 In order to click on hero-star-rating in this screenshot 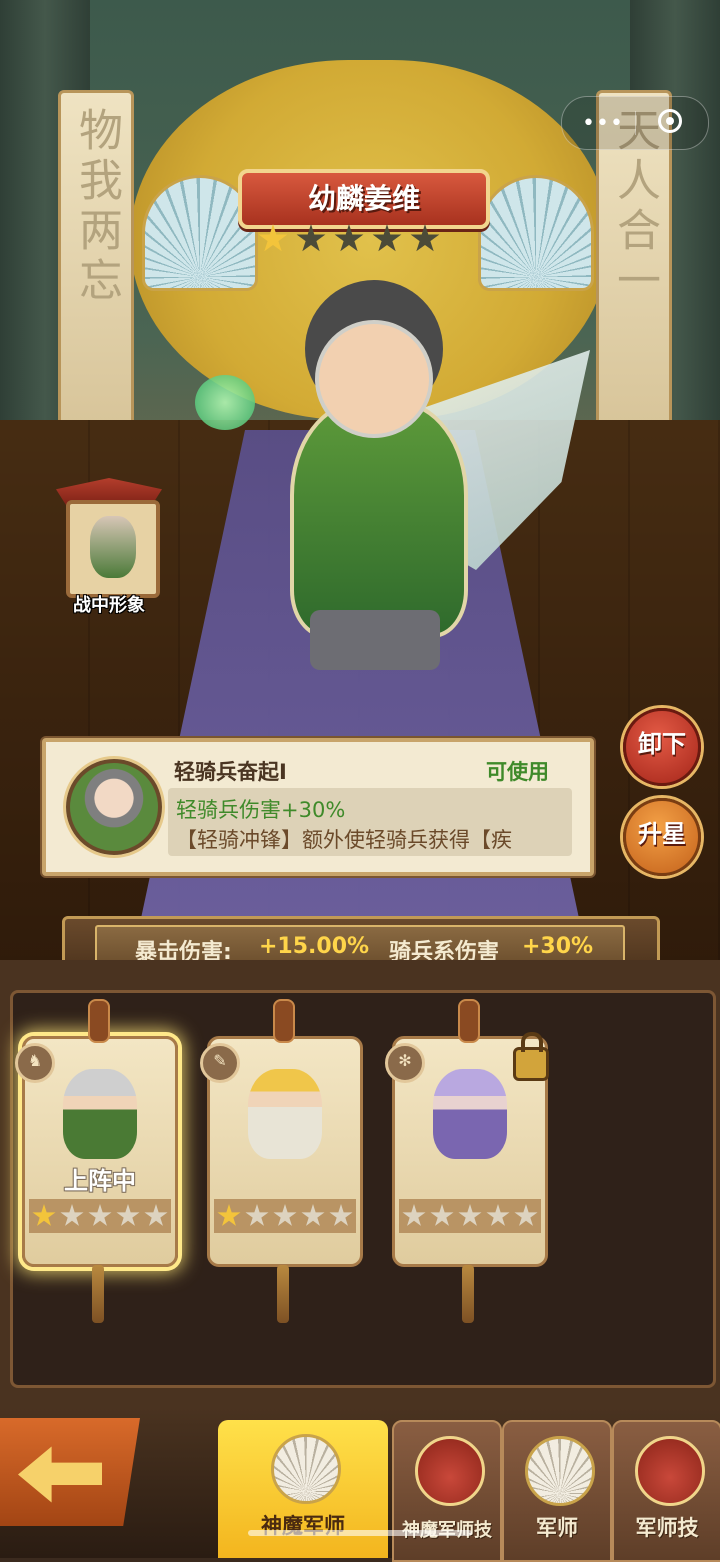, I will do `click(349, 239)`.